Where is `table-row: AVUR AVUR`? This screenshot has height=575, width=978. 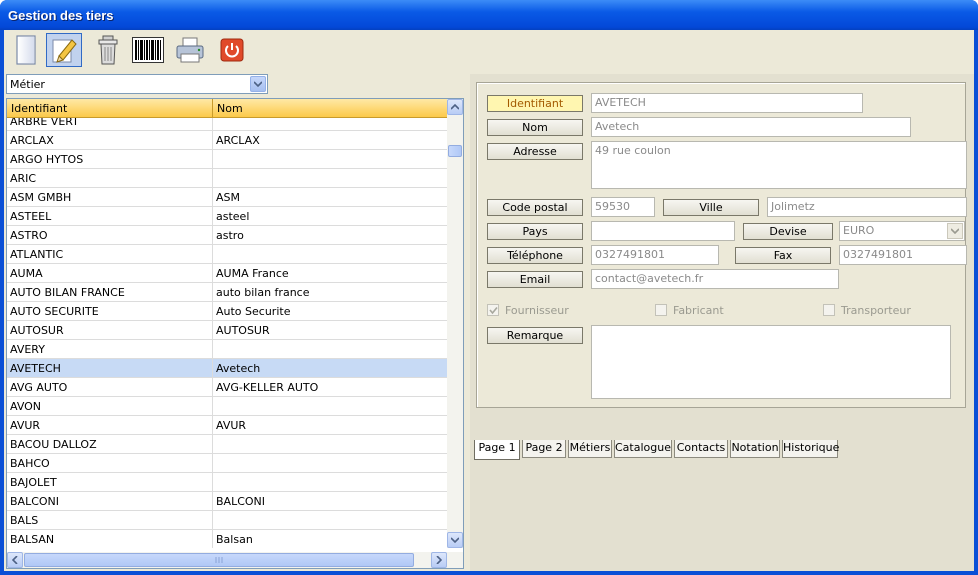 table-row: AVUR AVUR is located at coordinates (227, 425).